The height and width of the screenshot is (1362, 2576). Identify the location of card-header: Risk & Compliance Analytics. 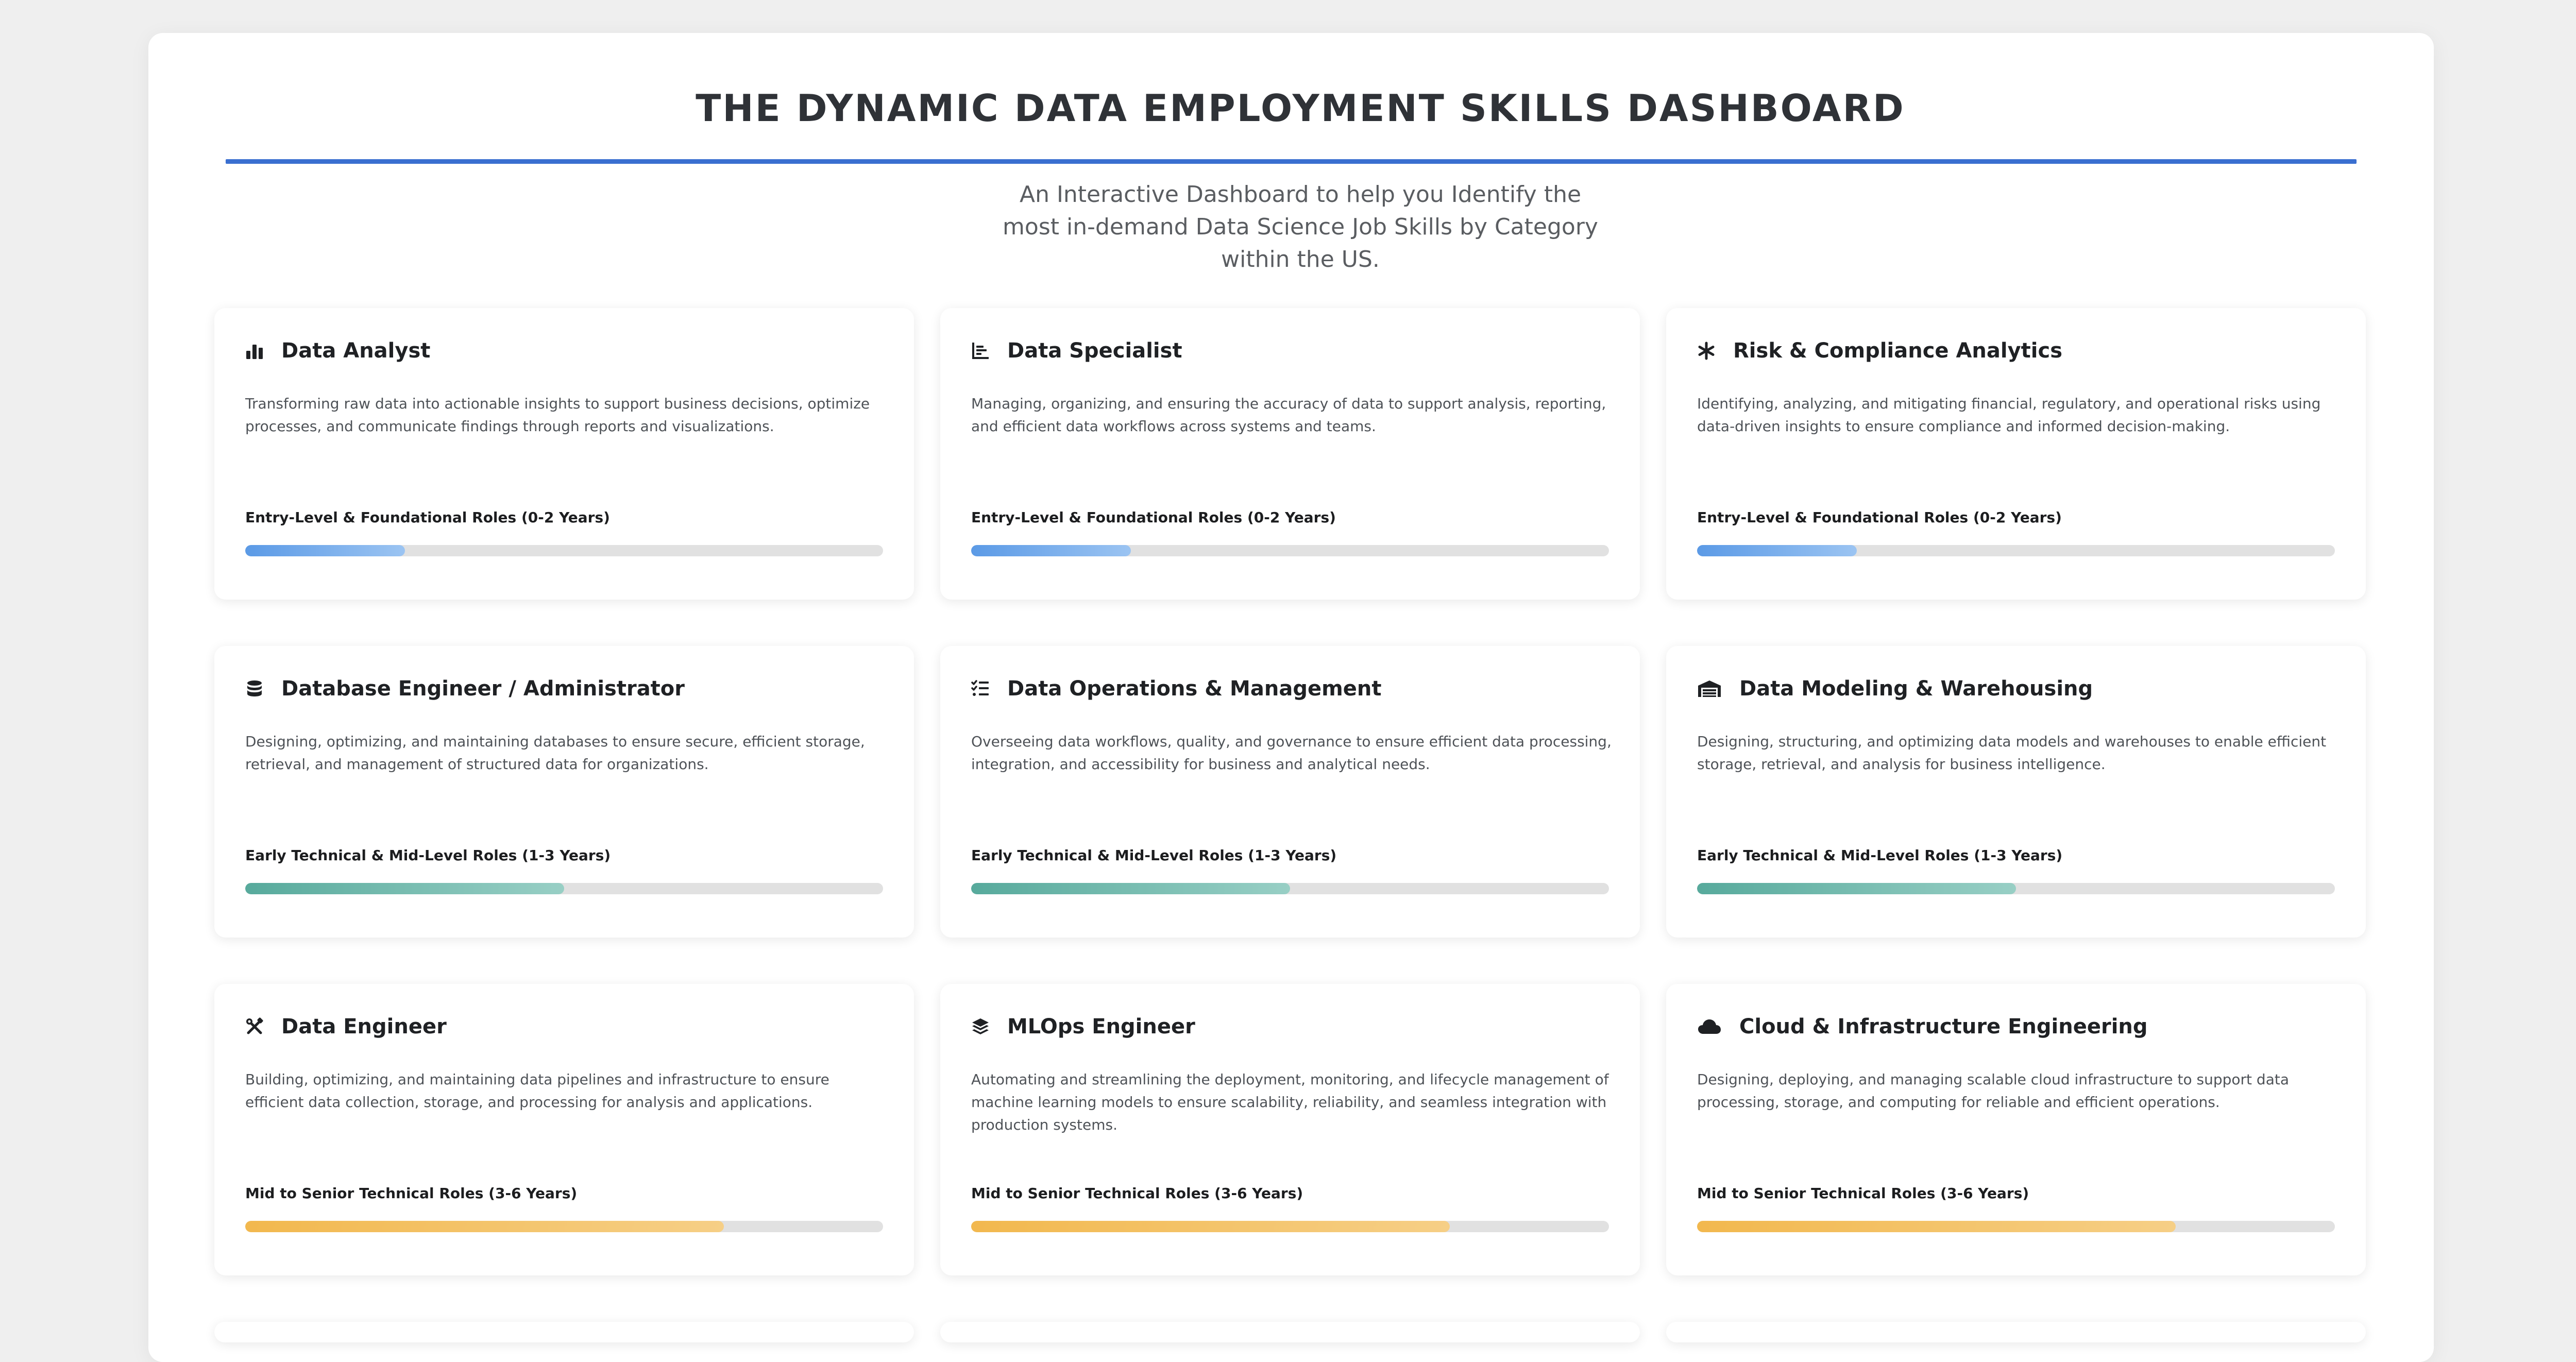
(1879, 351).